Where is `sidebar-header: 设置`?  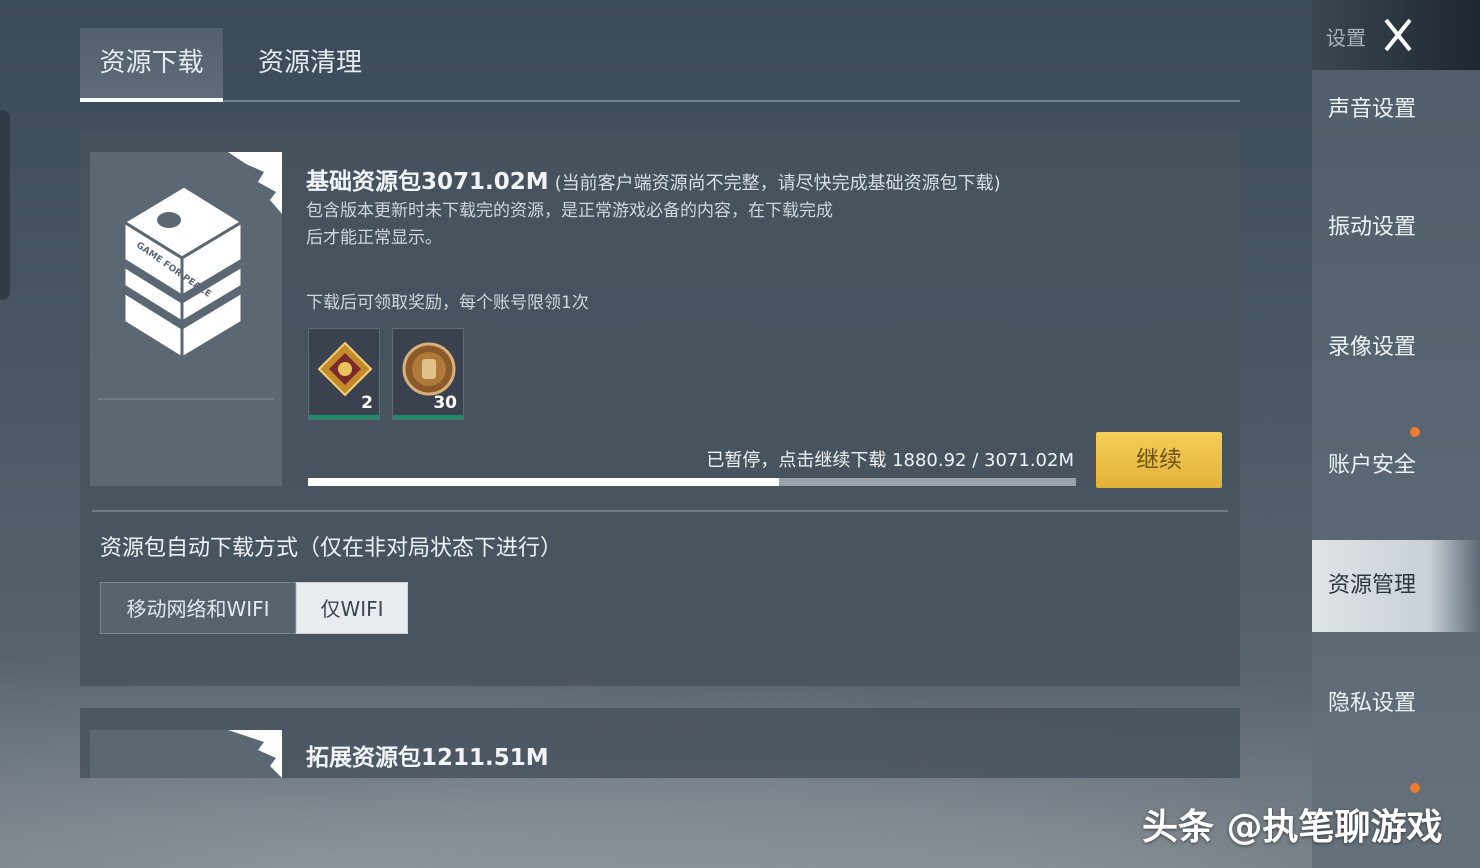 sidebar-header: 设置 is located at coordinates (1396, 35).